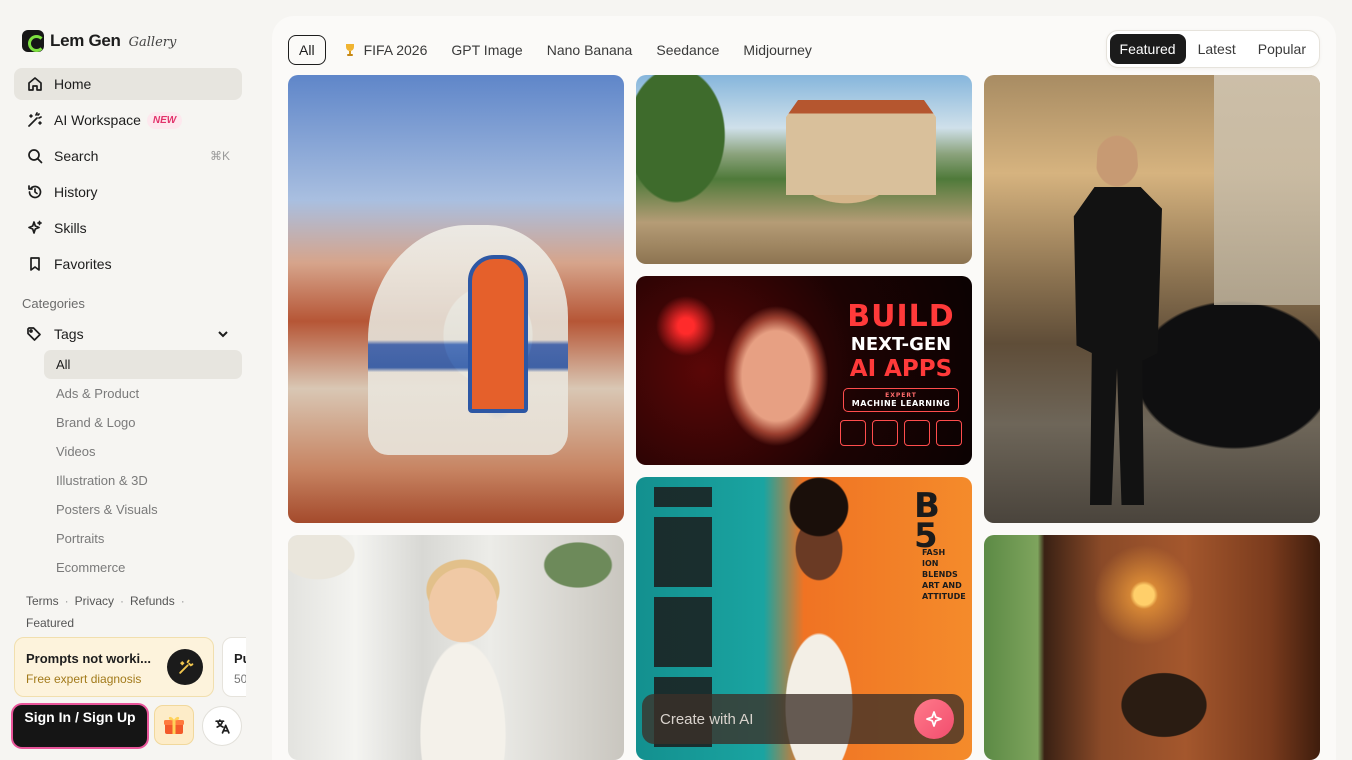  I want to click on promo-subtitle: Free expert diagnosis, so click(84, 679).